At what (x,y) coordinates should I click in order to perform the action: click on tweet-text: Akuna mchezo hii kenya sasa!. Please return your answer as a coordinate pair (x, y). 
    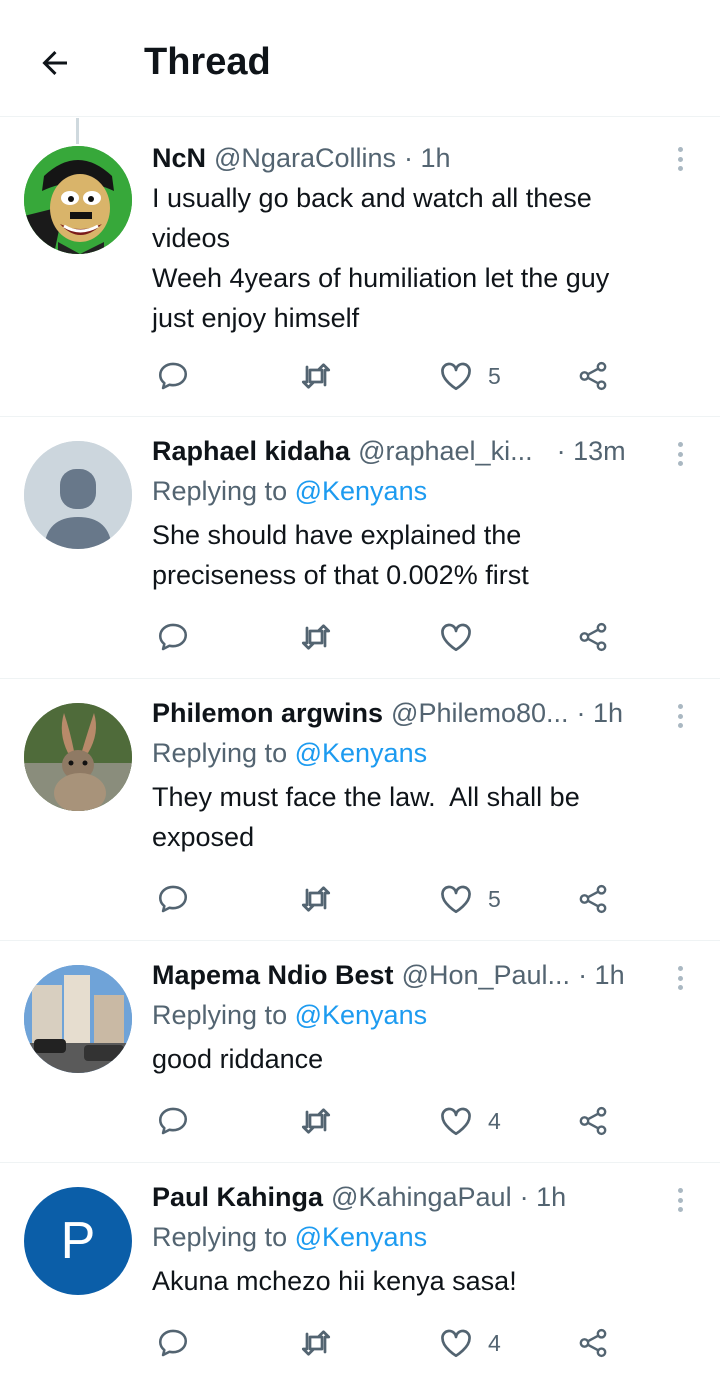
    Looking at the image, I should click on (411, 1281).